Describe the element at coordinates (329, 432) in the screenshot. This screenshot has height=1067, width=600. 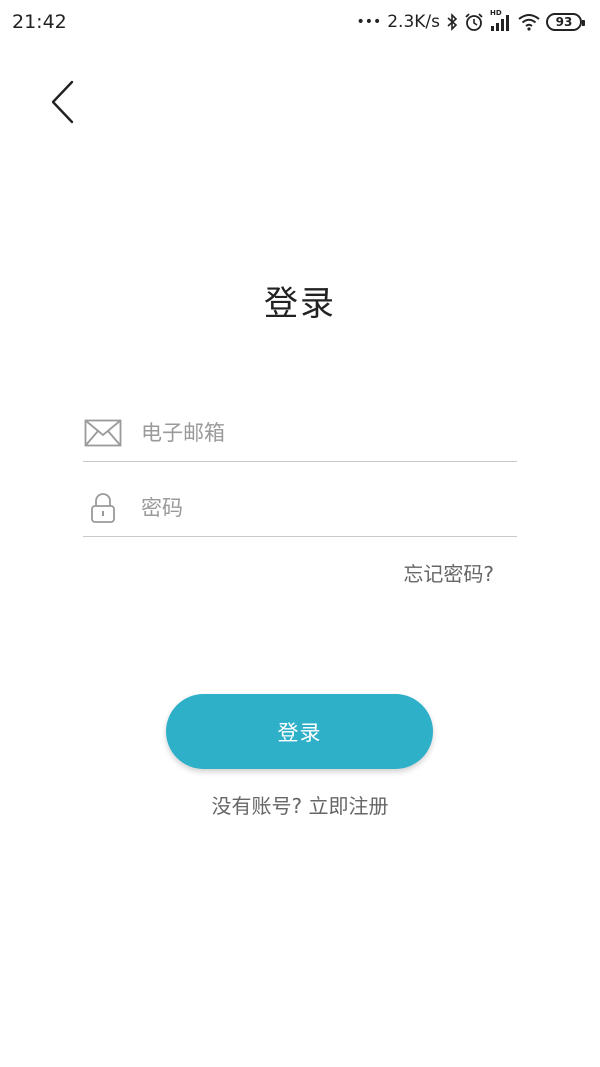
I see `email-input` at that location.